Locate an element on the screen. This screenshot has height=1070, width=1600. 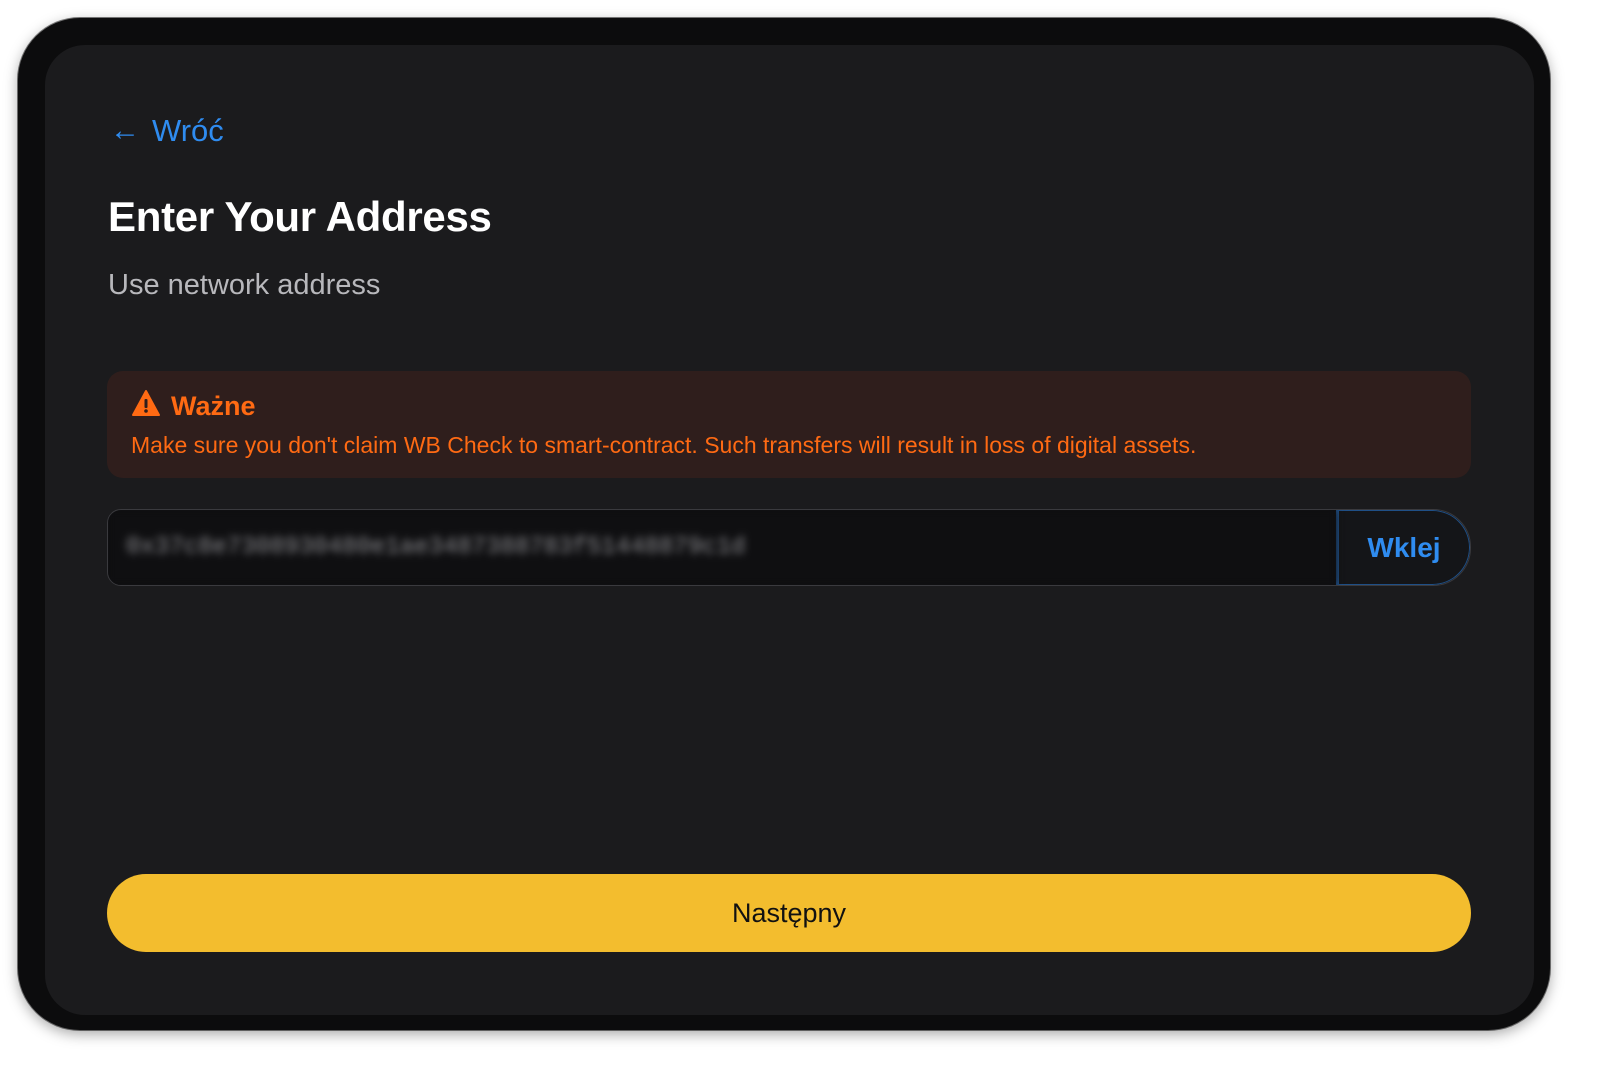
paste-button: Wklej is located at coordinates (1403, 547).